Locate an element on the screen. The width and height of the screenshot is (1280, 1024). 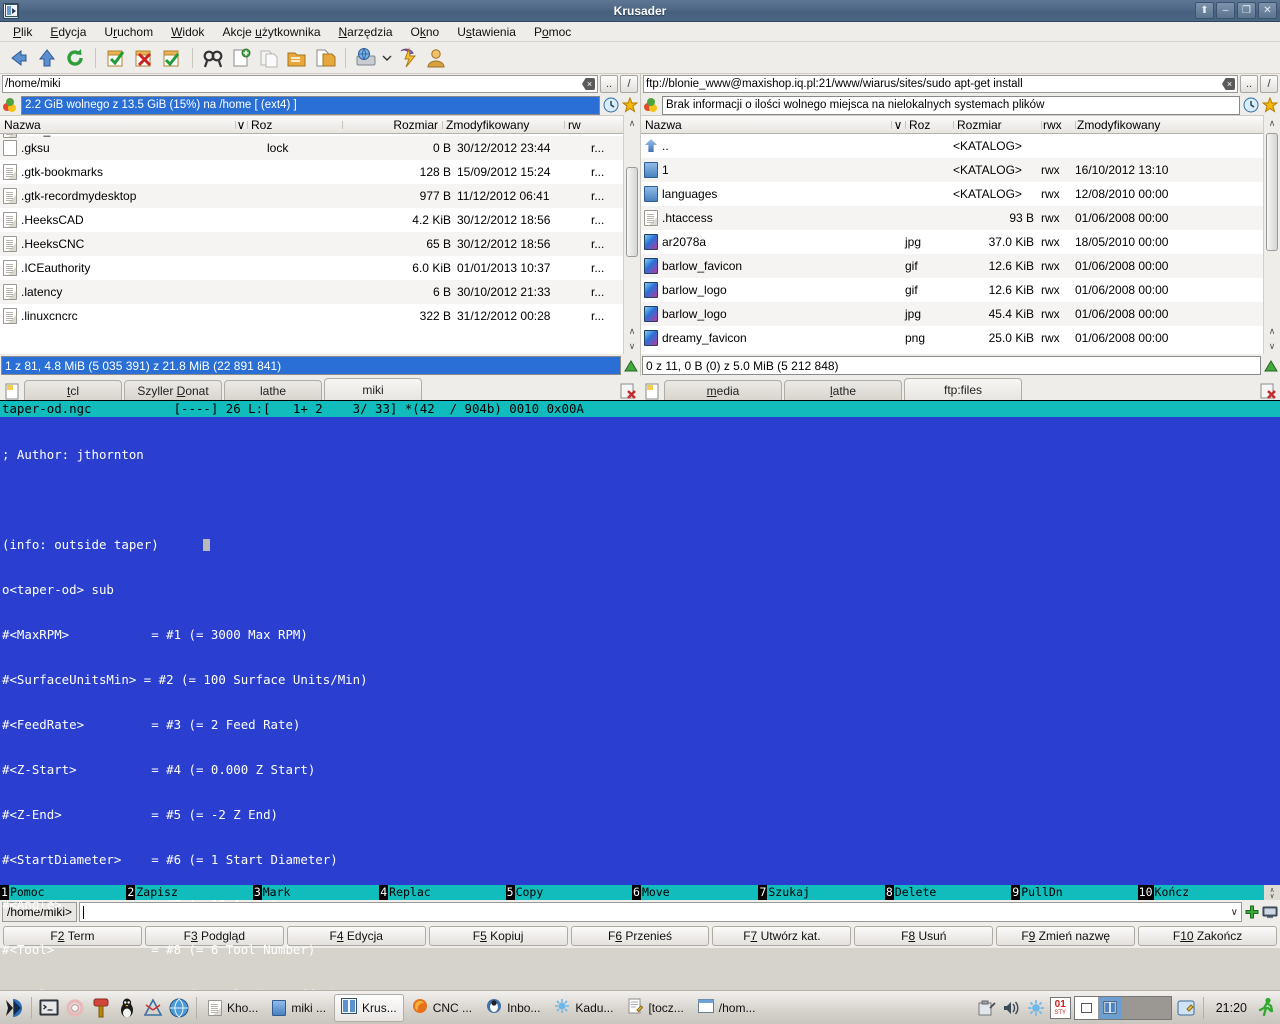
menu-akcje-uzytkownika: Akcje użytkownika is located at coordinates (271, 32).